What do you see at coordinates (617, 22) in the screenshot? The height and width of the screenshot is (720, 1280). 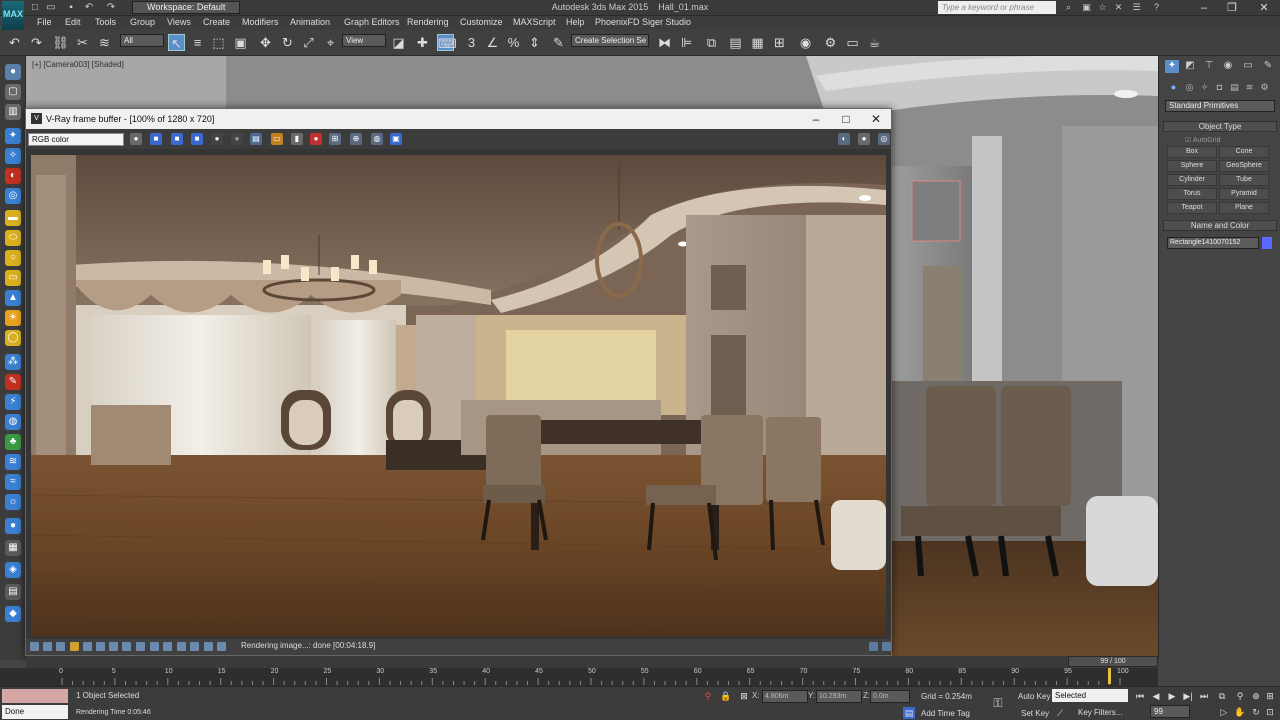 I see `menu-phoenixfd: PhoenixFD` at bounding box center [617, 22].